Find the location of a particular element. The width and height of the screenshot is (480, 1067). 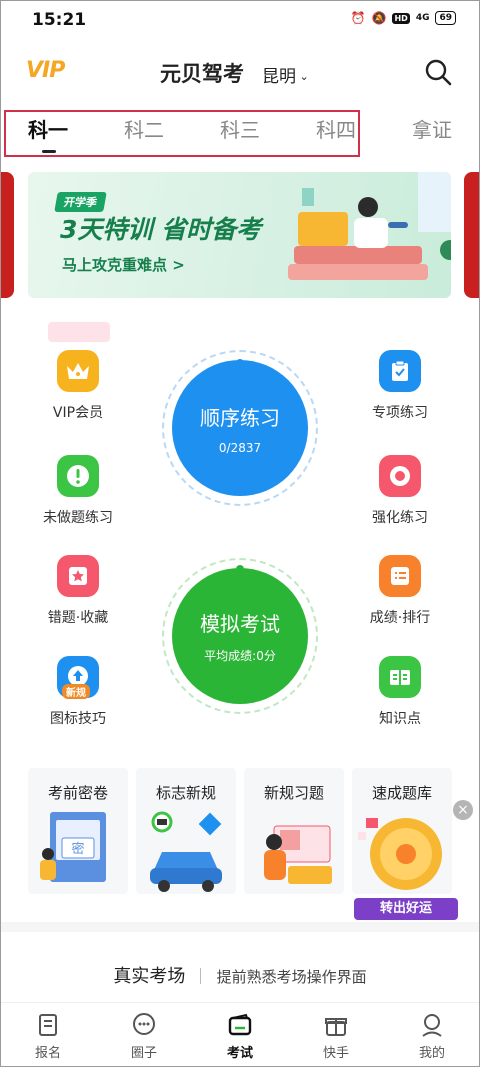

status-time: 15:21 is located at coordinates (59, 20).